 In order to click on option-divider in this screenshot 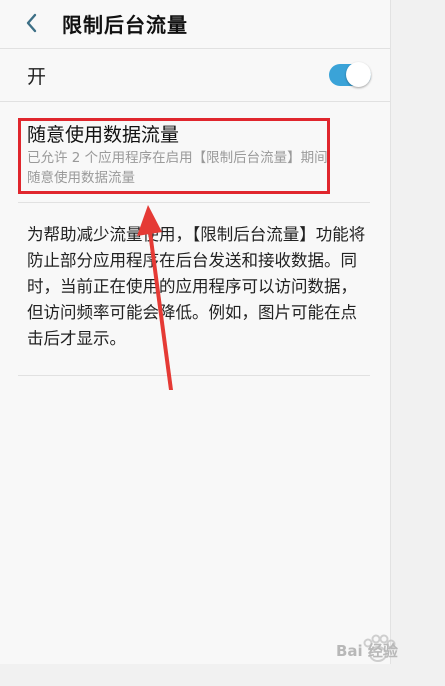, I will do `click(194, 202)`.